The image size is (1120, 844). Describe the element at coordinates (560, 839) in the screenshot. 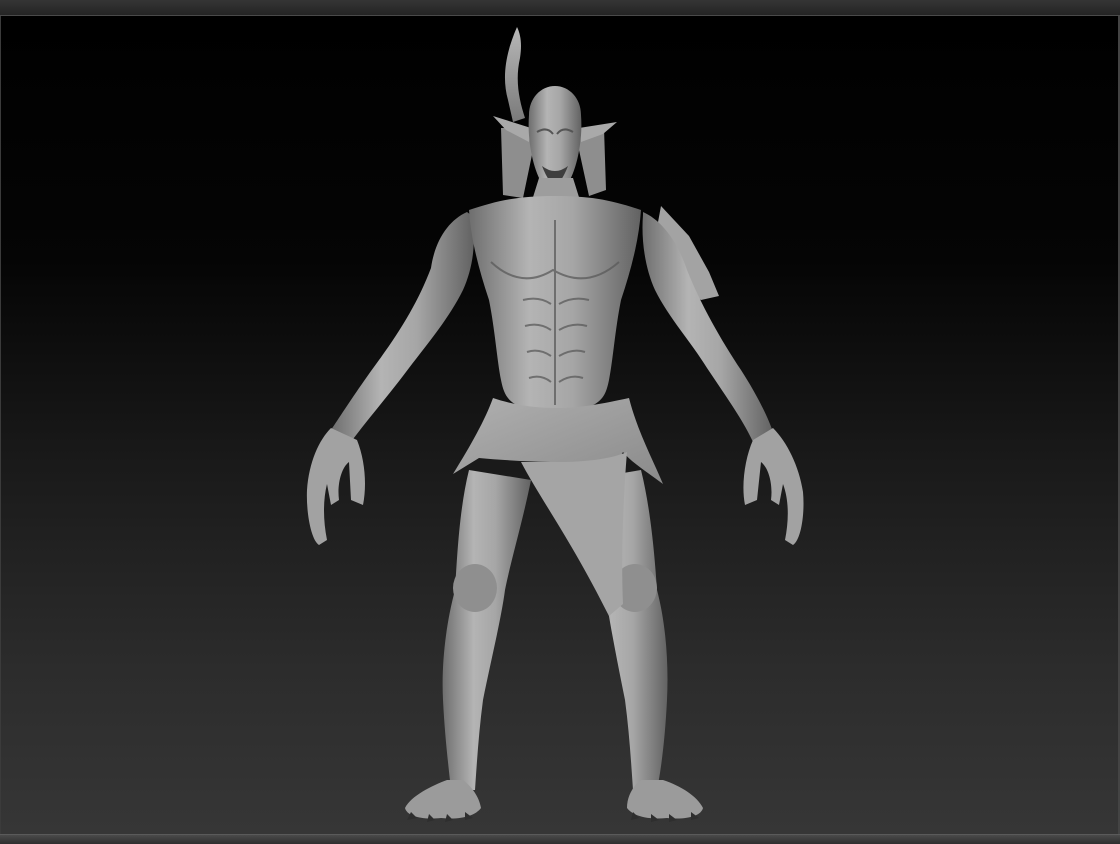

I see `bottom-status-strip` at that location.